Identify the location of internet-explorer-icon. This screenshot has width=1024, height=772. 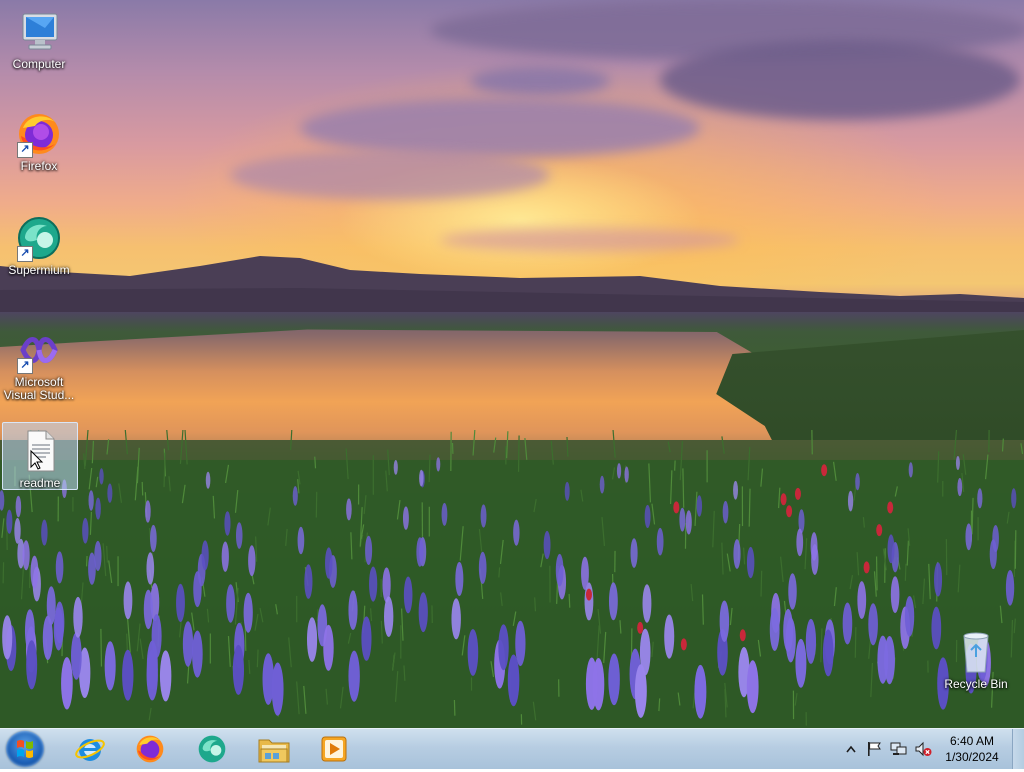
(90, 749).